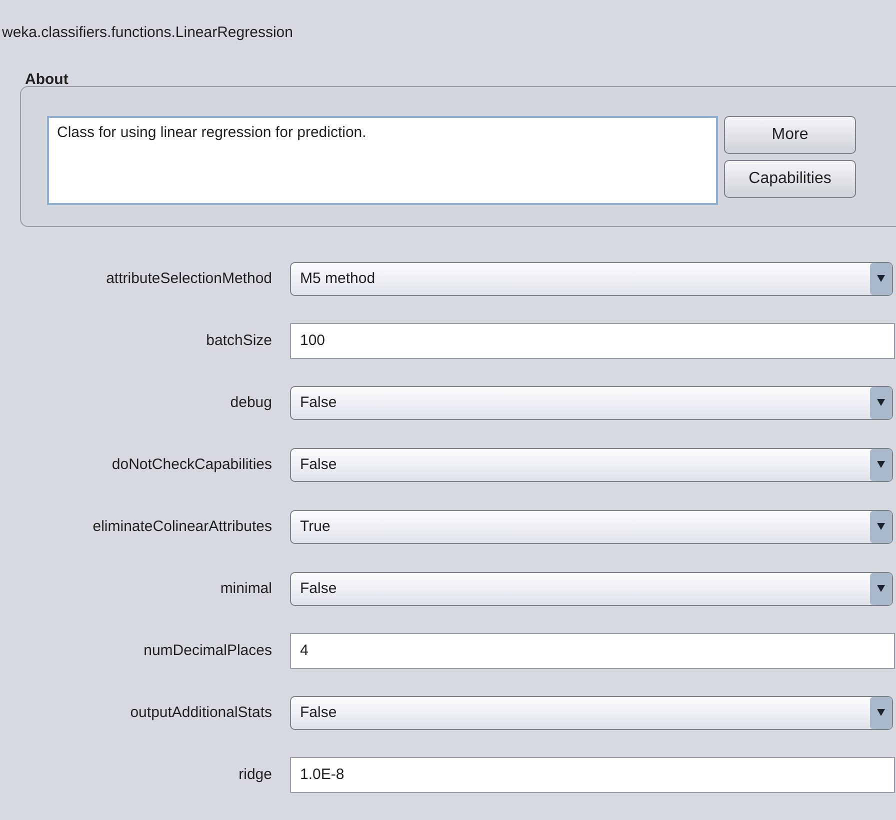 This screenshot has width=896, height=820. What do you see at coordinates (255, 774) in the screenshot?
I see `property-label: ridge` at bounding box center [255, 774].